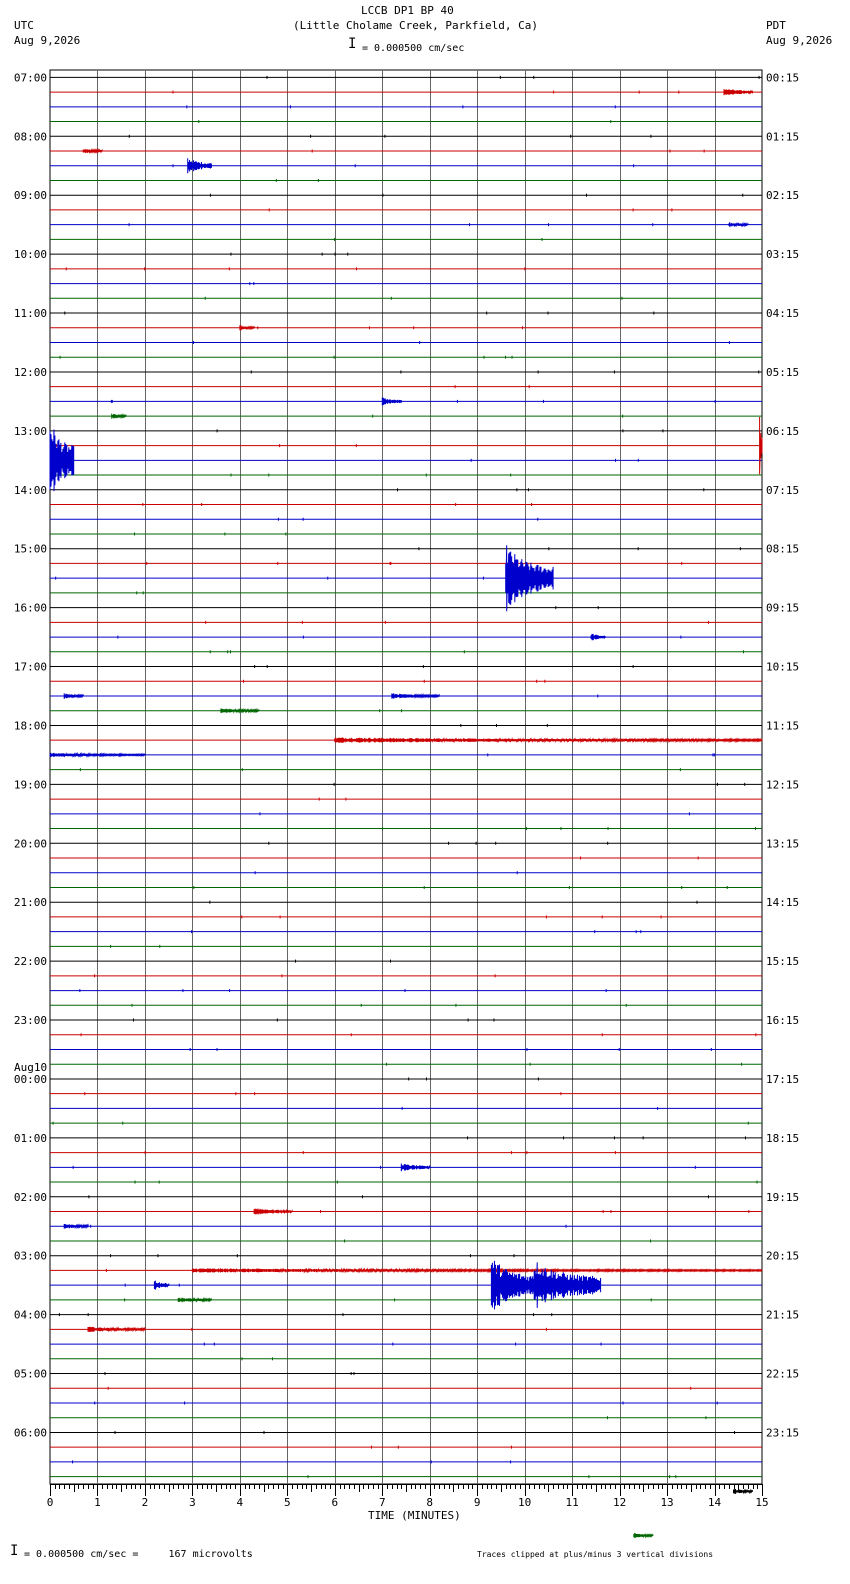  Describe the element at coordinates (30, 902) in the screenshot. I see `utc-hour-label: 21:00` at that location.